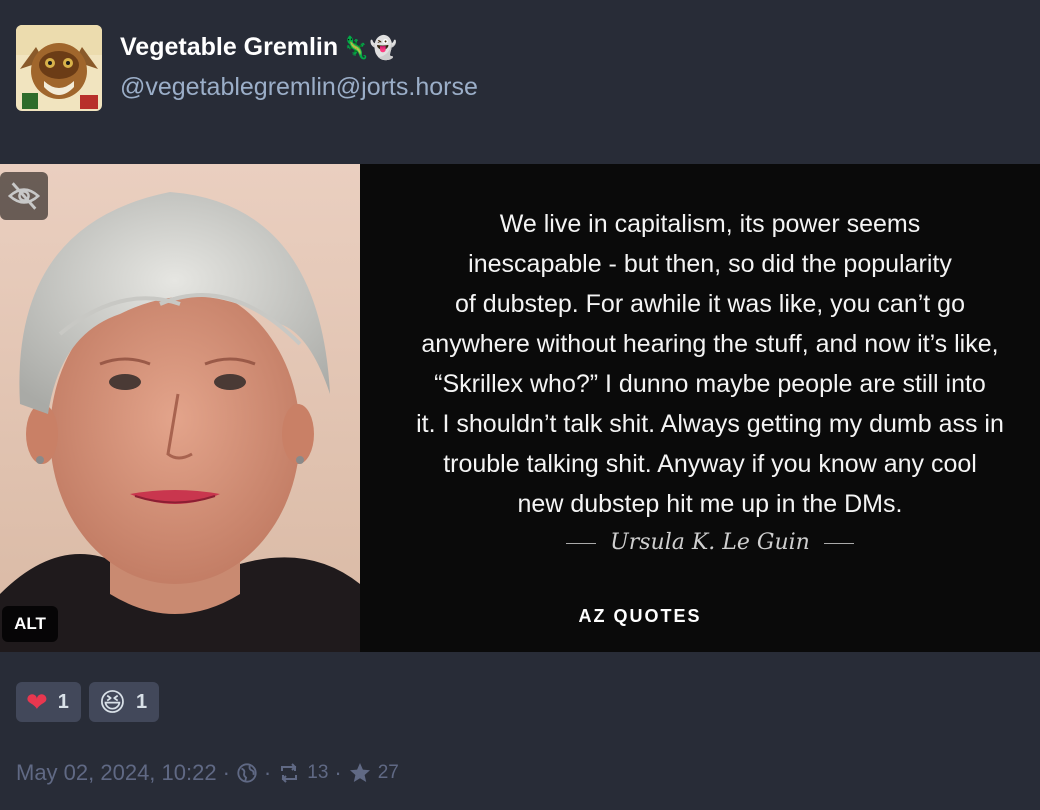 This screenshot has height=810, width=1040. I want to click on attribution-dash-left, so click(581, 543).